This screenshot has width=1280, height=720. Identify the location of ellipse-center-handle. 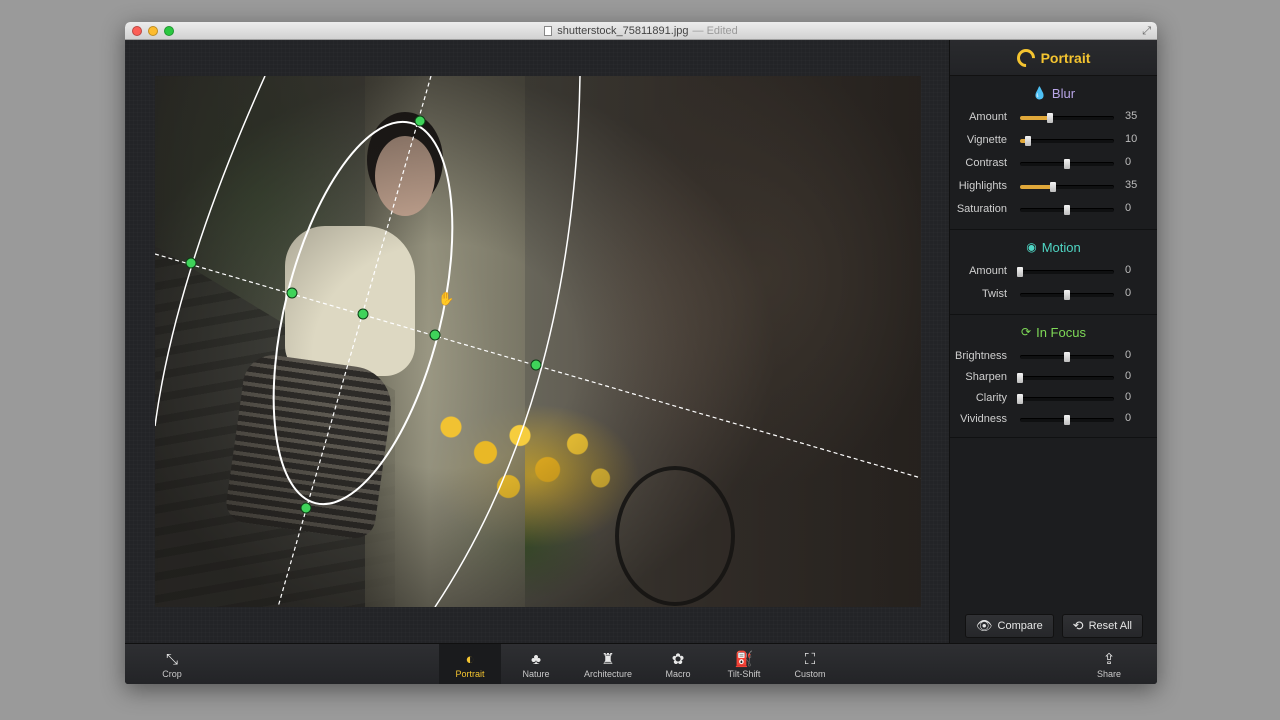
(363, 314).